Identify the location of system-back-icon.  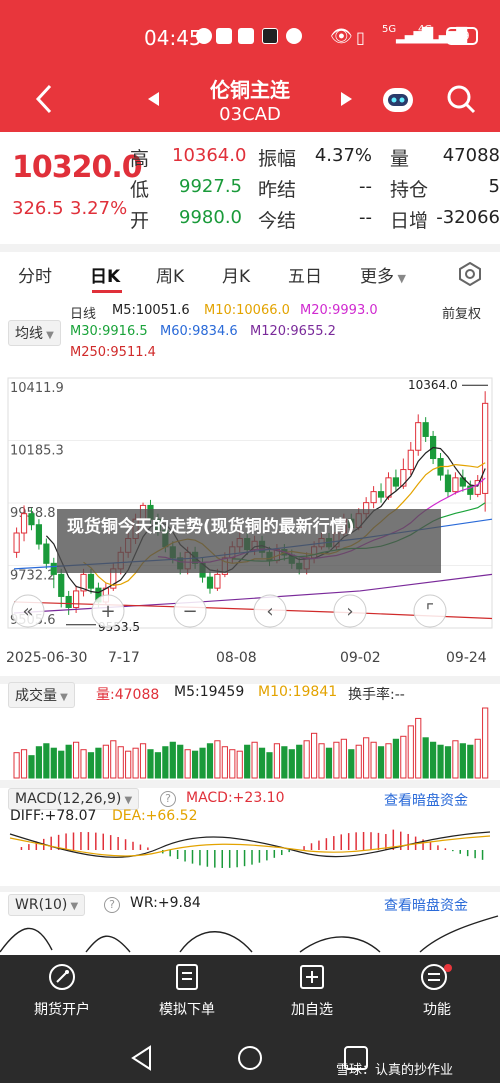
(142, 1058).